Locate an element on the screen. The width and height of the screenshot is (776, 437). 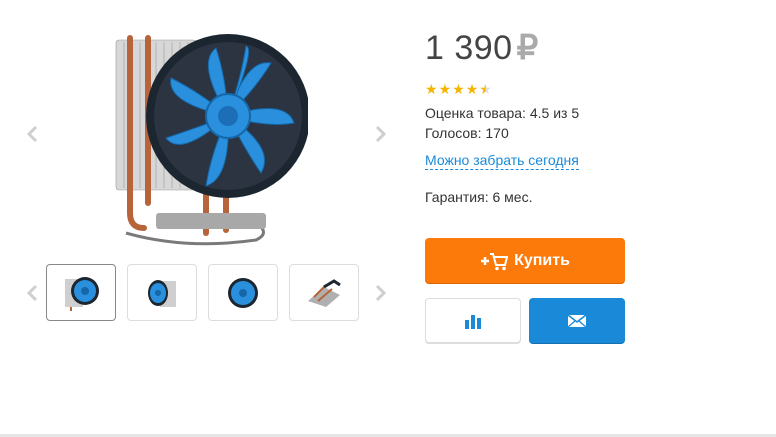
votes-text: Голосов: 170 is located at coordinates (467, 133).